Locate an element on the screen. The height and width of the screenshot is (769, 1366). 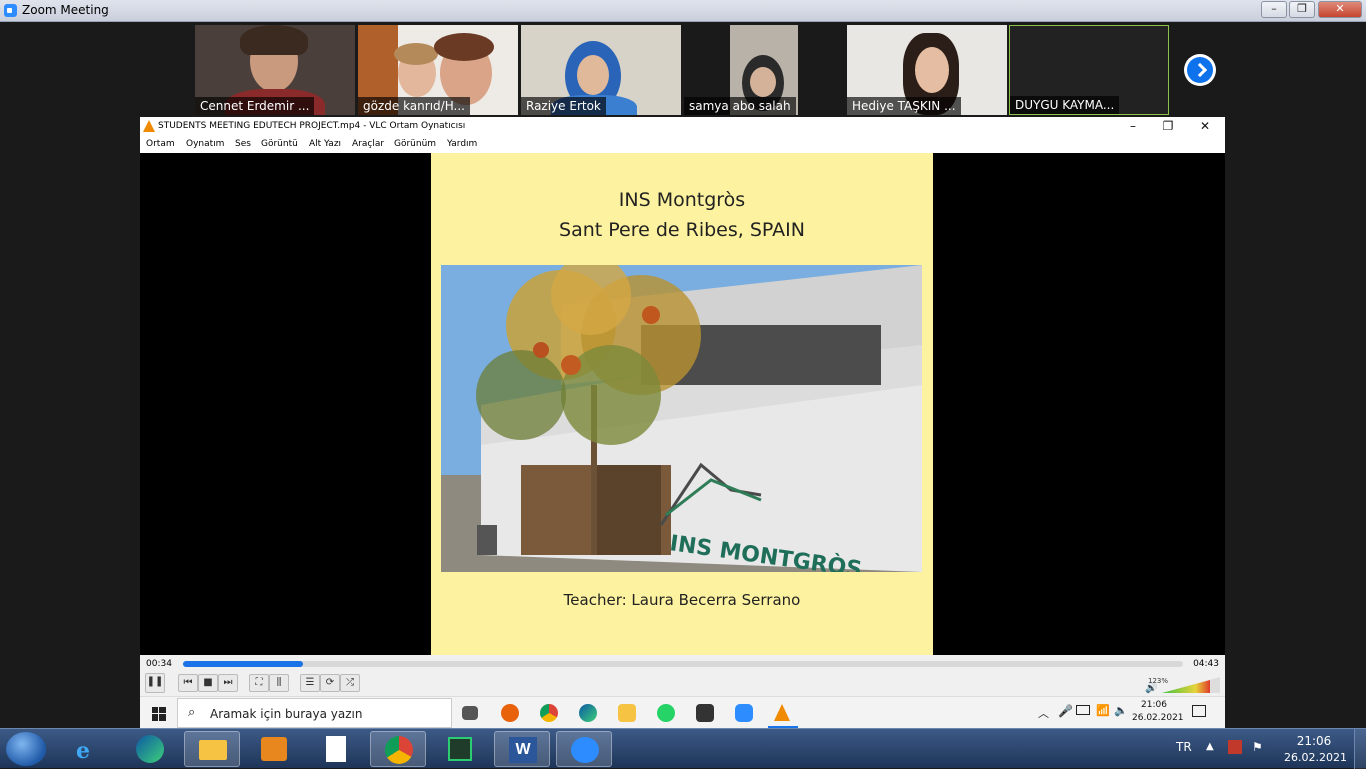
slide-school-name: INS Montgròs is located at coordinates (682, 200).